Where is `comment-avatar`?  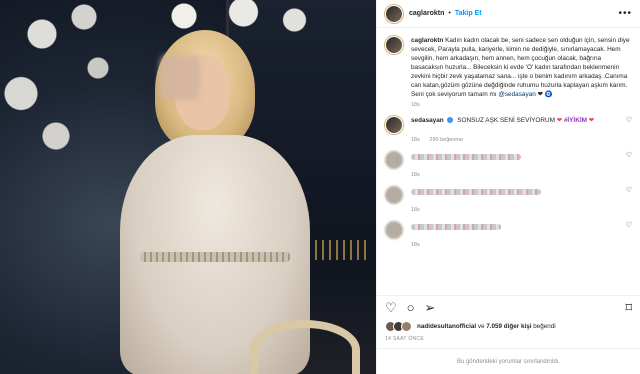 comment-avatar is located at coordinates (394, 125).